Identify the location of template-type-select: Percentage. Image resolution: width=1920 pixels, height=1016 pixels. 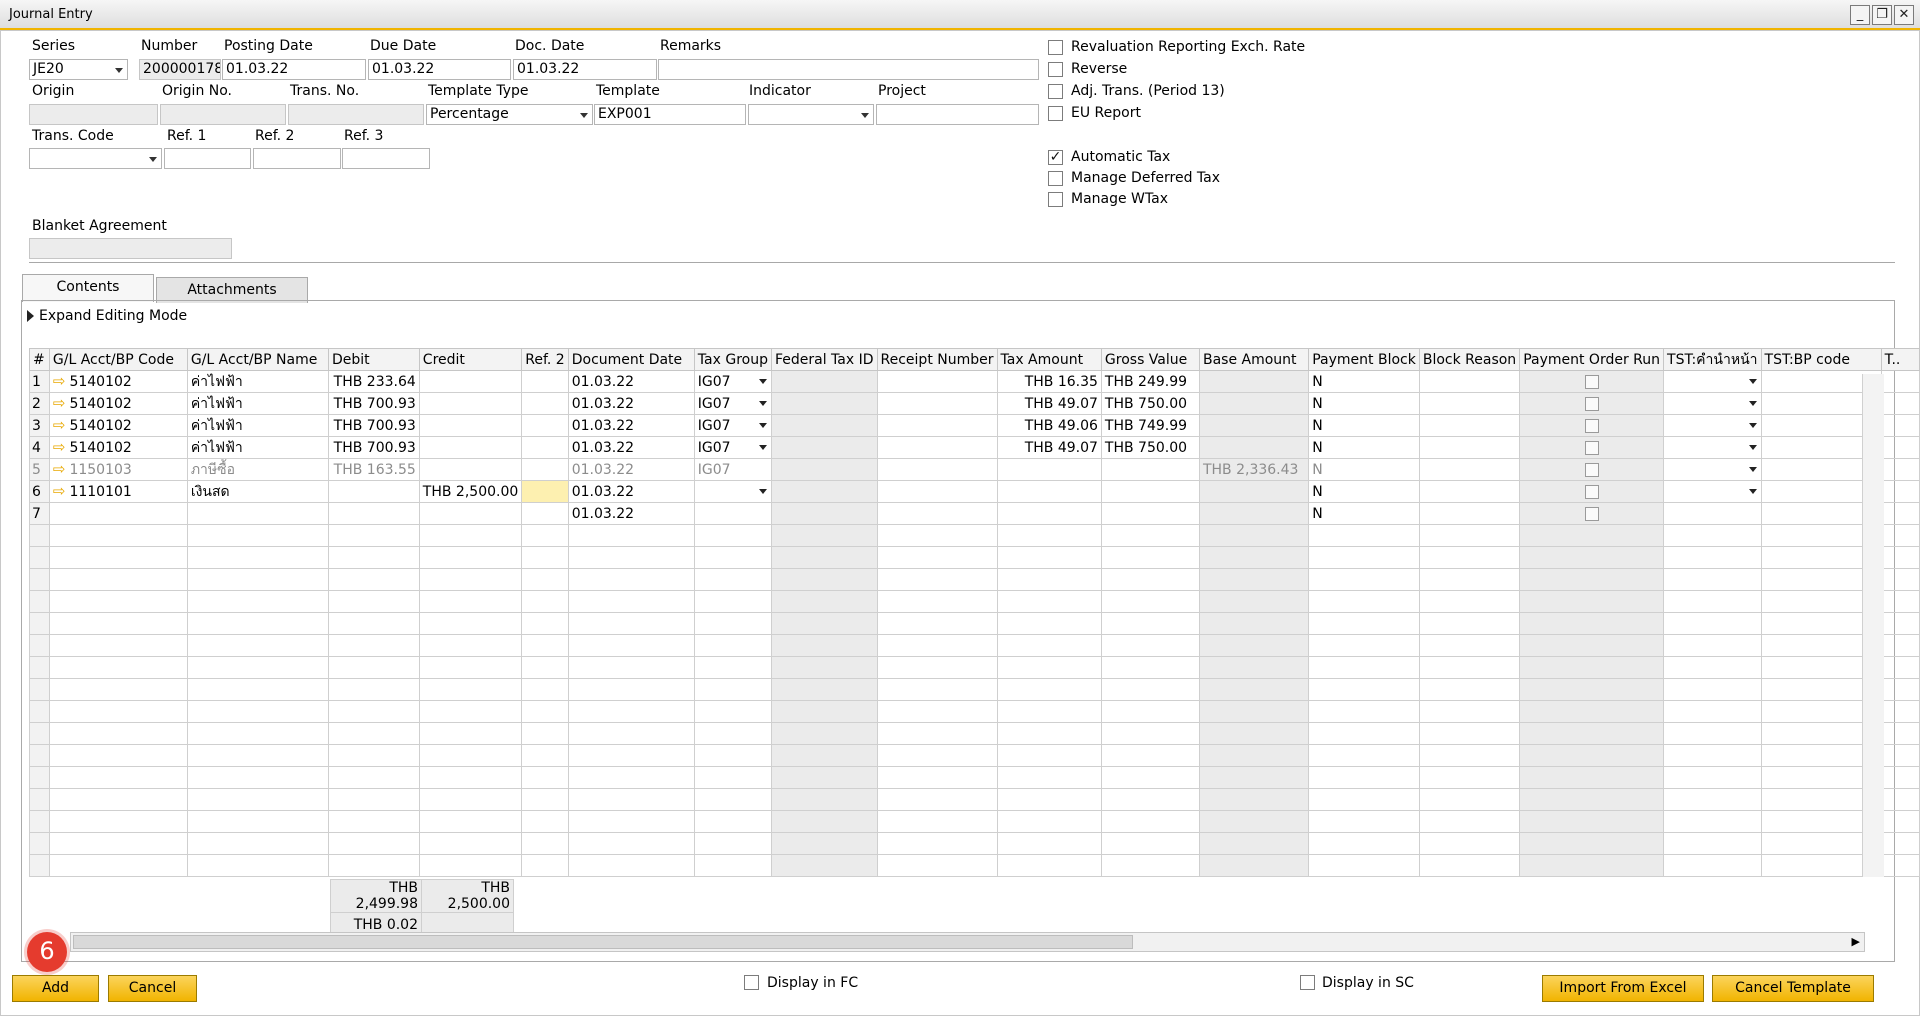
(509, 114).